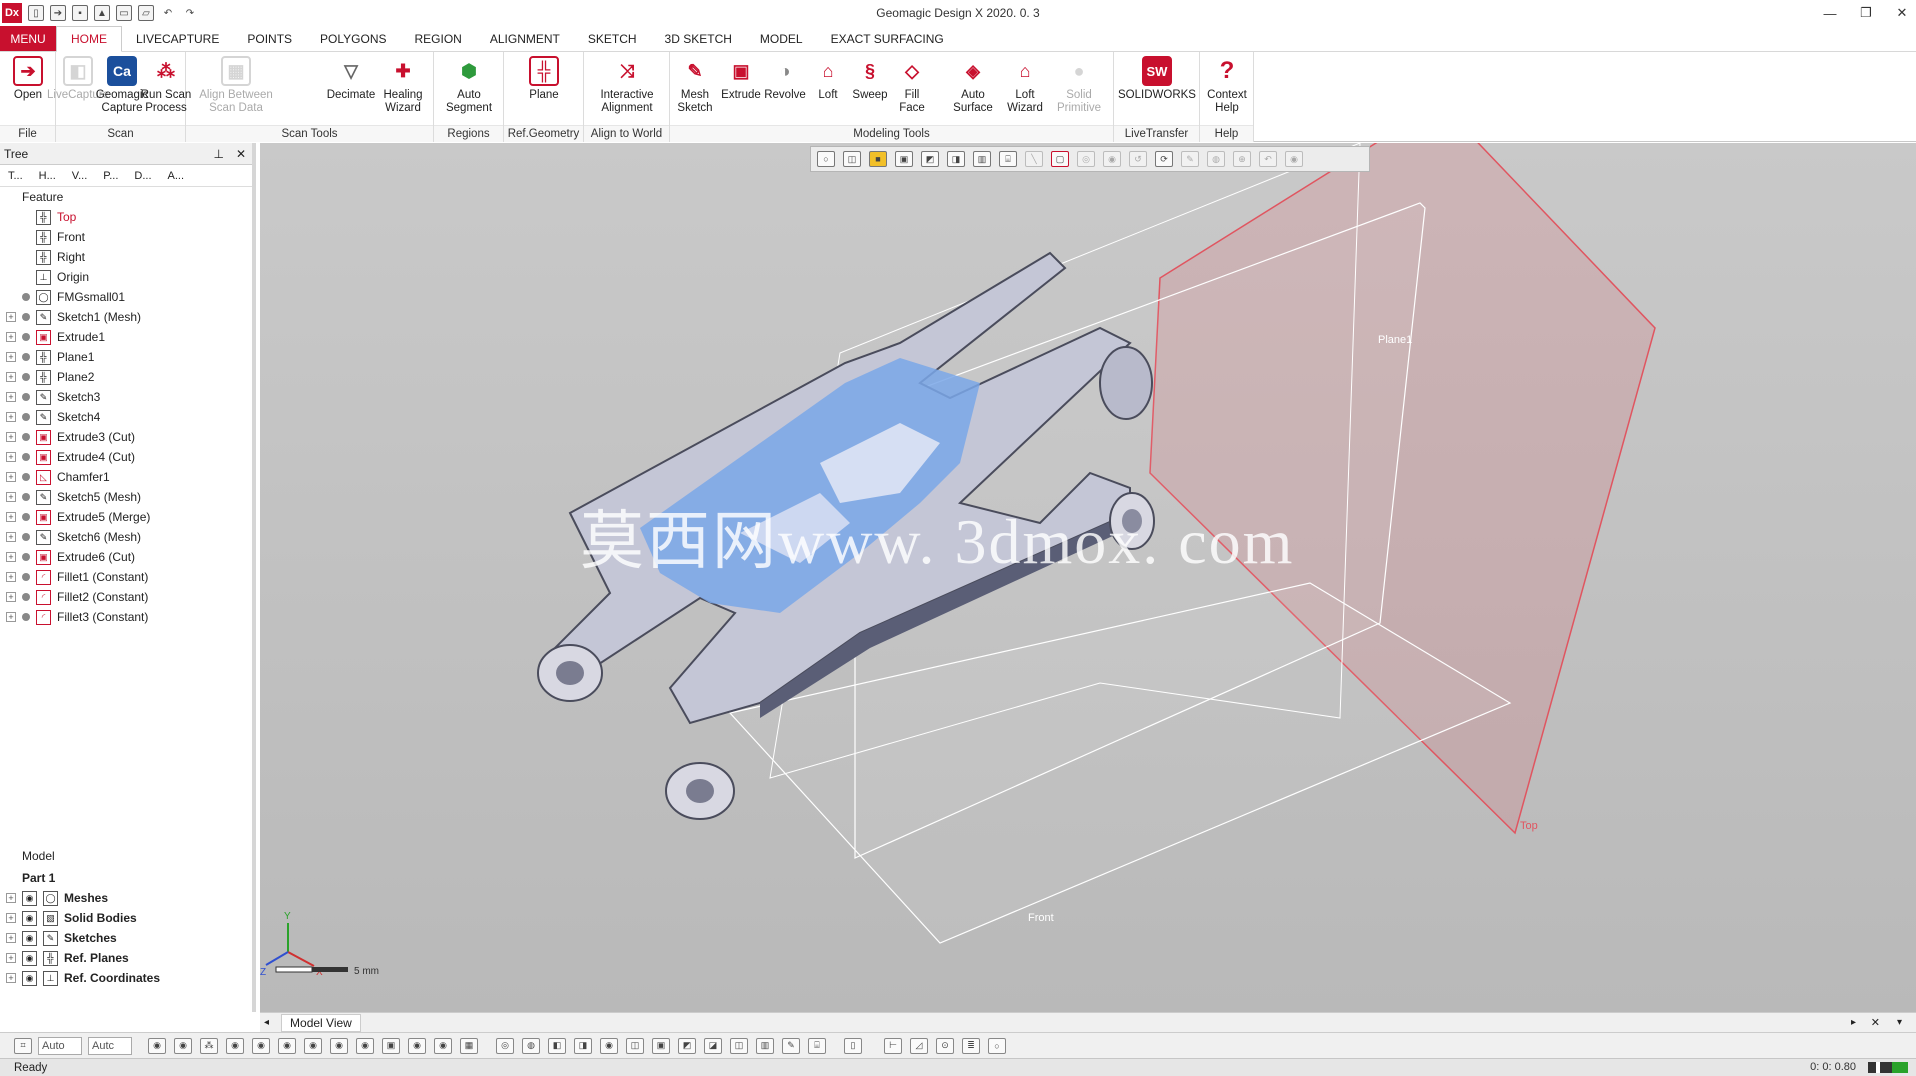  What do you see at coordinates (791, 1045) in the screenshot?
I see `geometry-icon-12: ✎` at bounding box center [791, 1045].